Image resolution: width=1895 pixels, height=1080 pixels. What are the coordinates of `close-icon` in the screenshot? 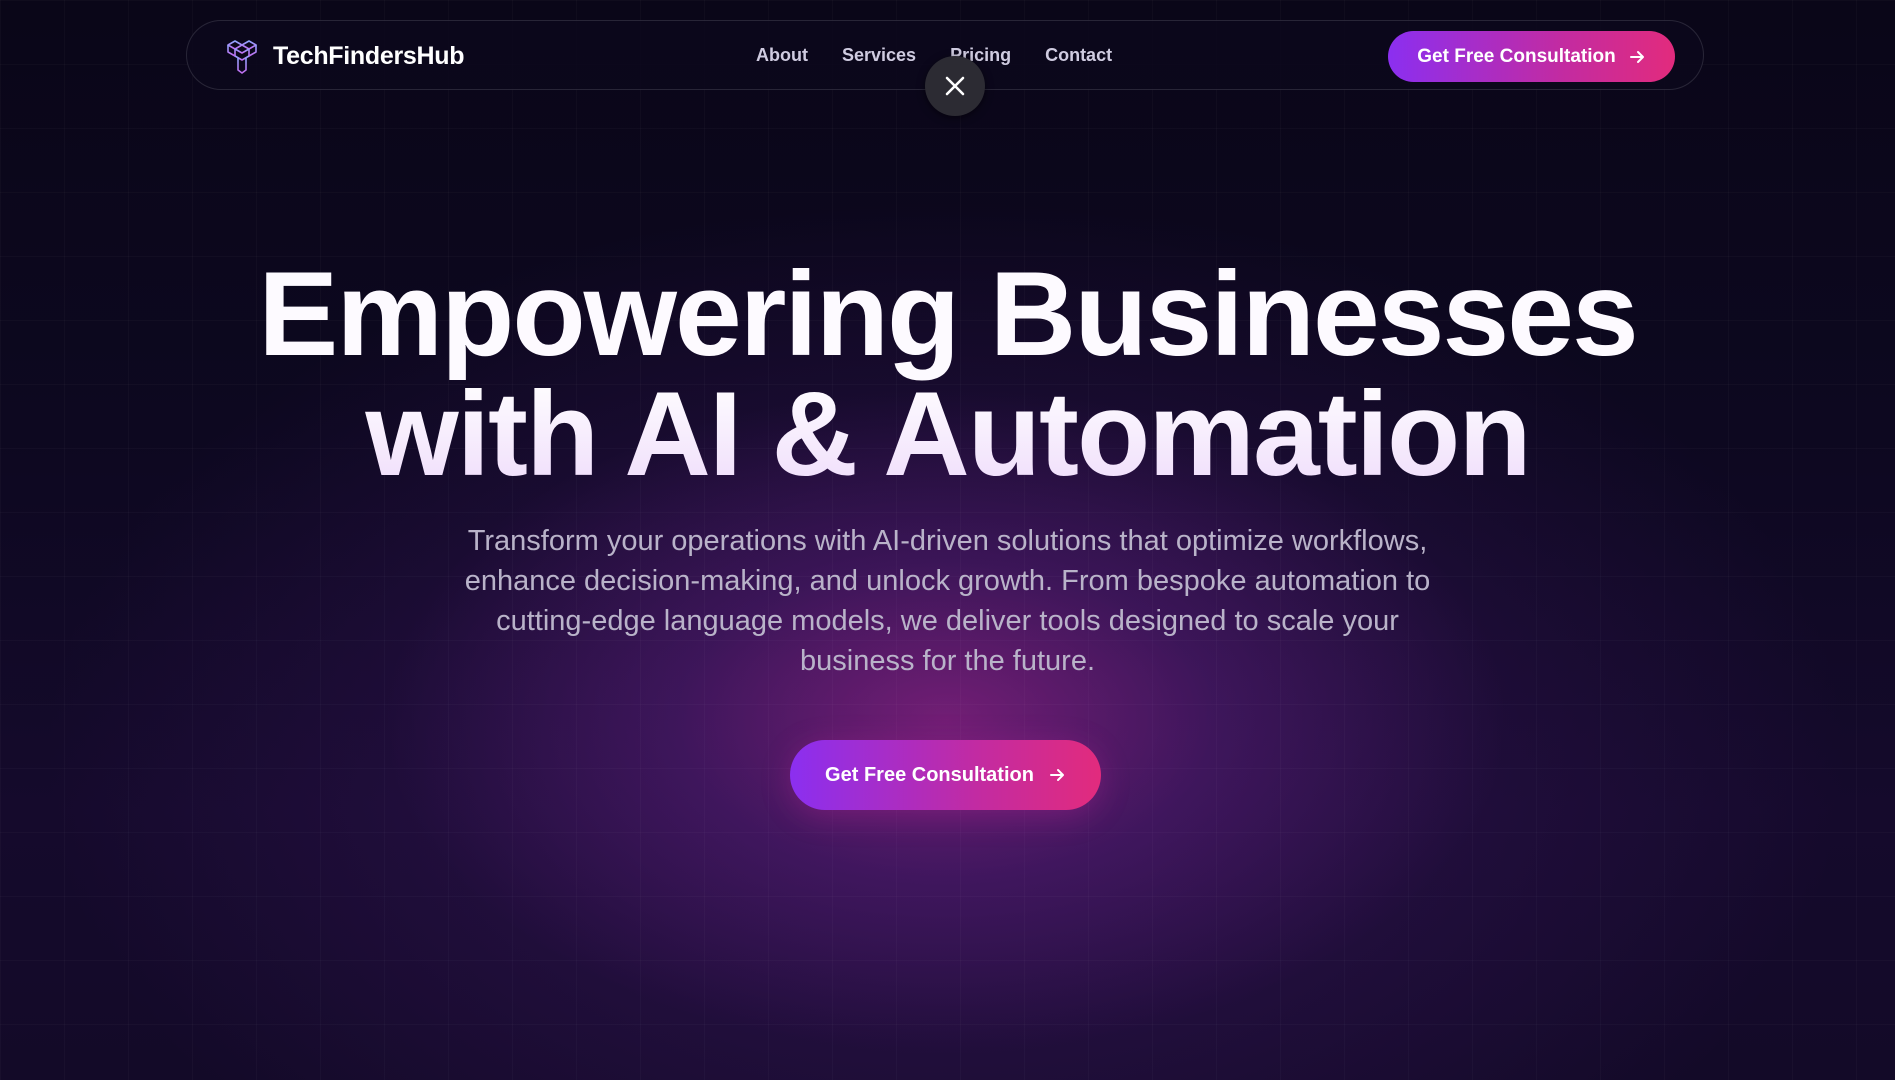 It's located at (955, 86).